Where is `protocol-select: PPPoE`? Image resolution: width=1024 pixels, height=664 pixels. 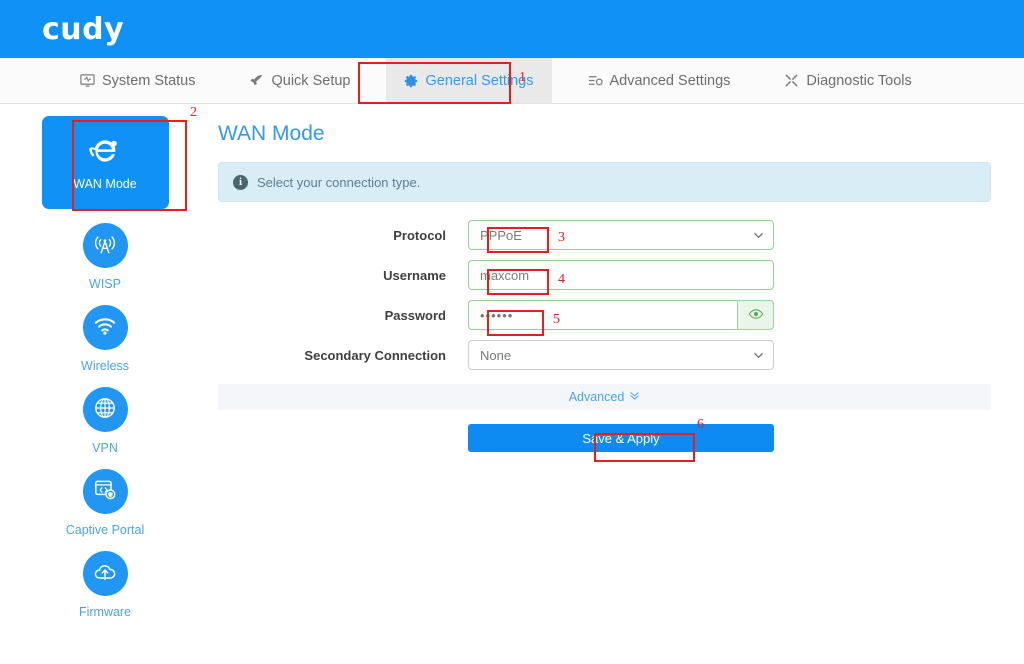 protocol-select: PPPoE is located at coordinates (621, 235).